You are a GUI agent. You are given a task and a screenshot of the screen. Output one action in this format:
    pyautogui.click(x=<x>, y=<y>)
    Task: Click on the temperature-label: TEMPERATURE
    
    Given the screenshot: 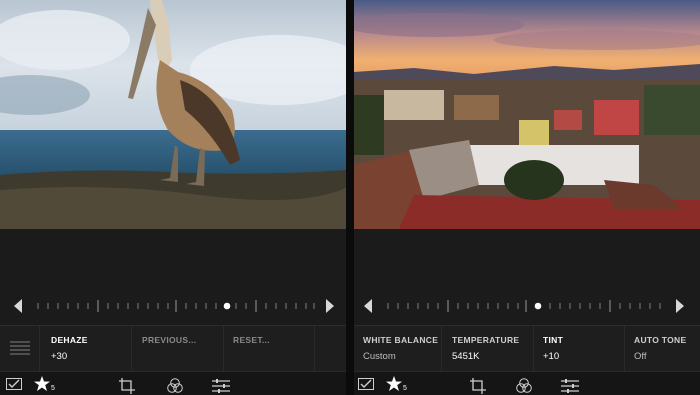 What is the action you would take?
    pyautogui.click(x=486, y=340)
    